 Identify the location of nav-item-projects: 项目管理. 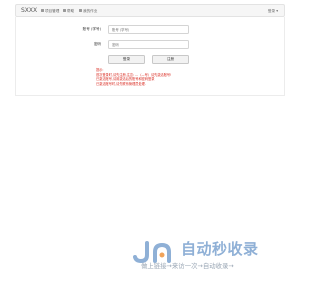
(50, 11).